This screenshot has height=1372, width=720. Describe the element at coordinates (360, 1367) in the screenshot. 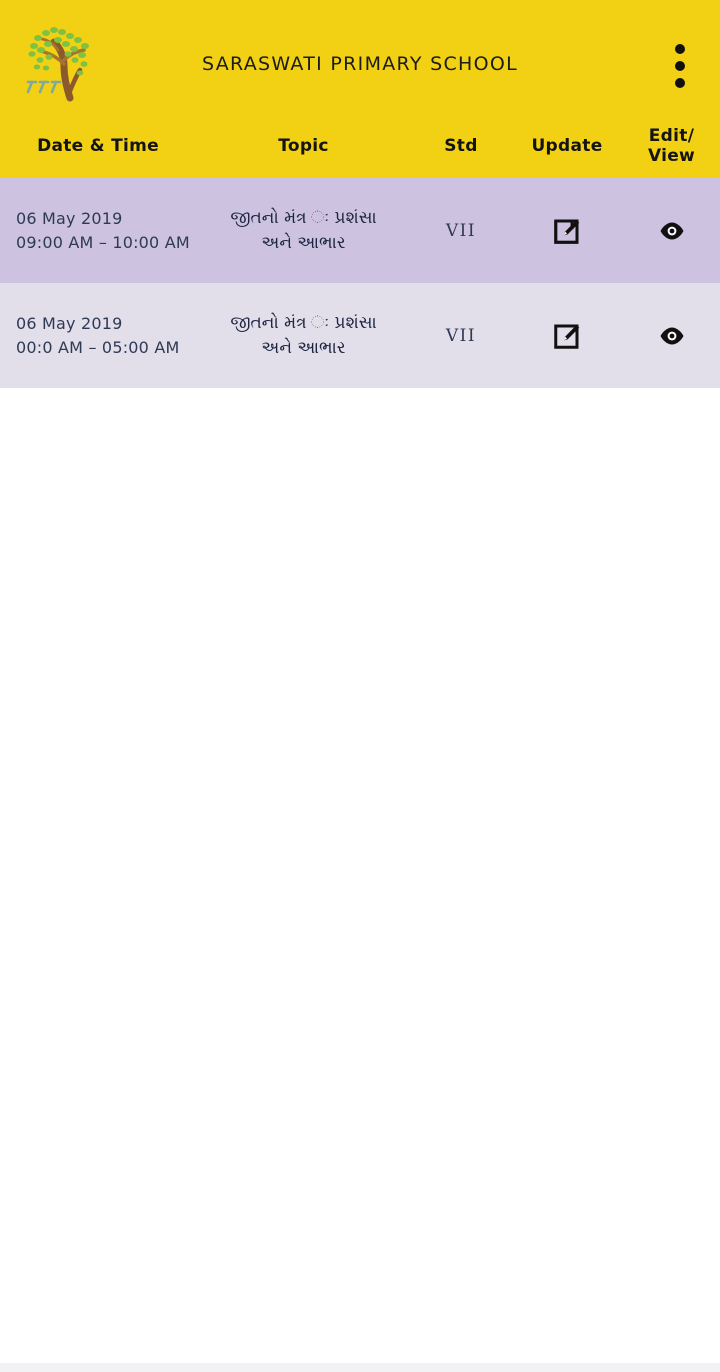

I see `bottom-navigation-strip` at that location.